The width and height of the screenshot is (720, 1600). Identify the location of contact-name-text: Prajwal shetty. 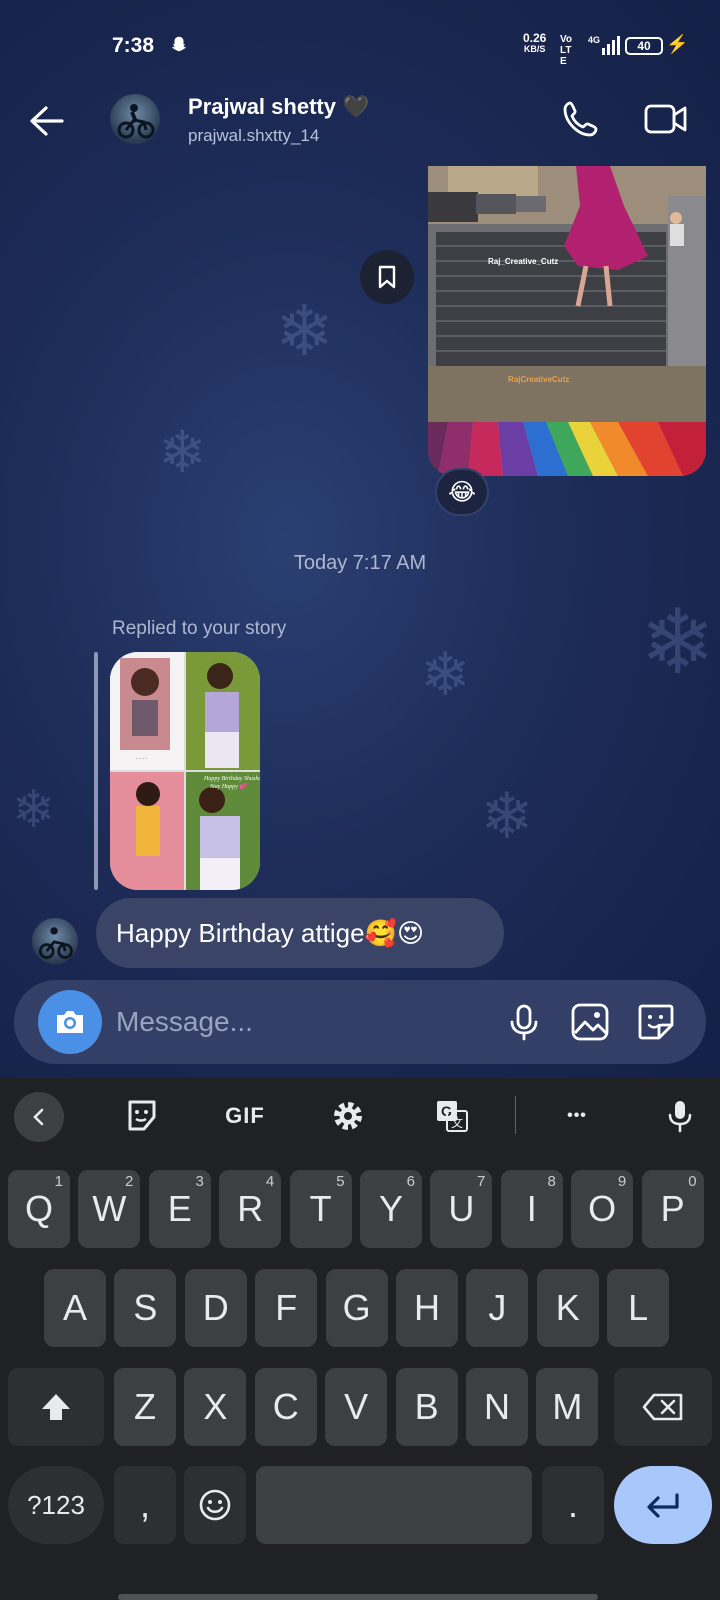
(262, 106).